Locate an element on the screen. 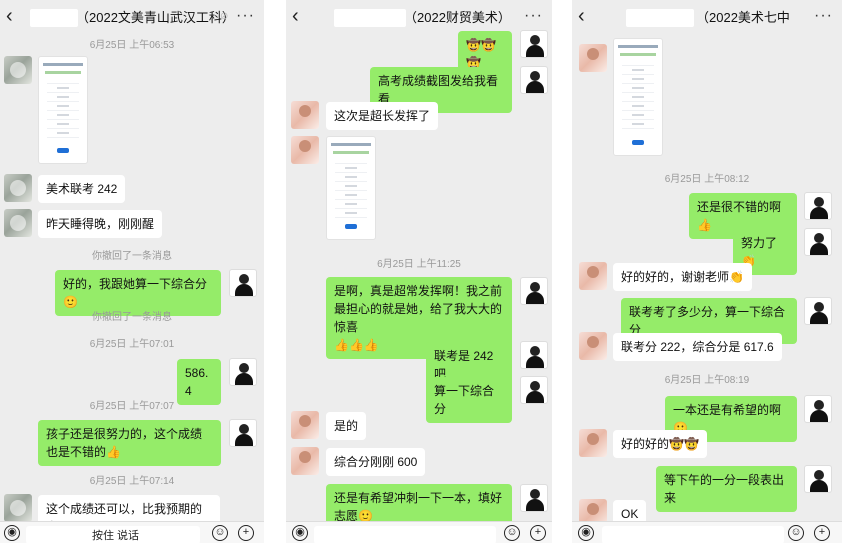 The height and width of the screenshot is (543, 842). message-bubble: 美术联考 242 is located at coordinates (82, 189).